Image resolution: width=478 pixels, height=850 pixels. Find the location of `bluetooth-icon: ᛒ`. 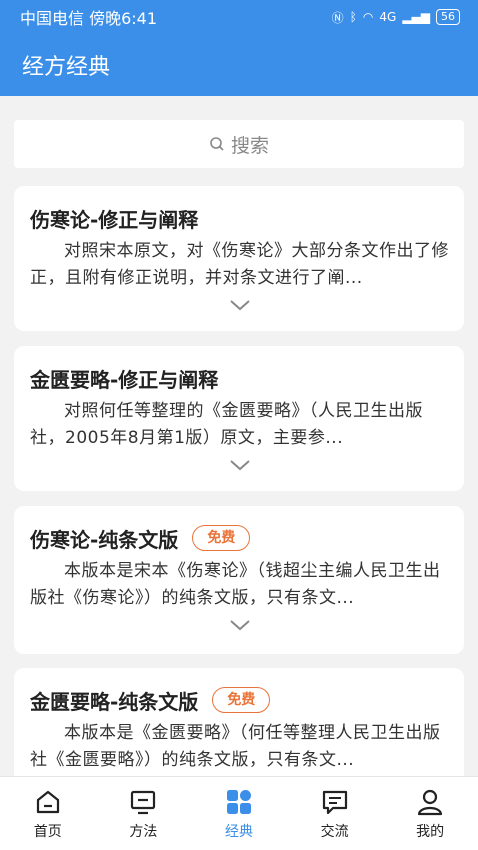

bluetooth-icon: ᛒ is located at coordinates (353, 17).